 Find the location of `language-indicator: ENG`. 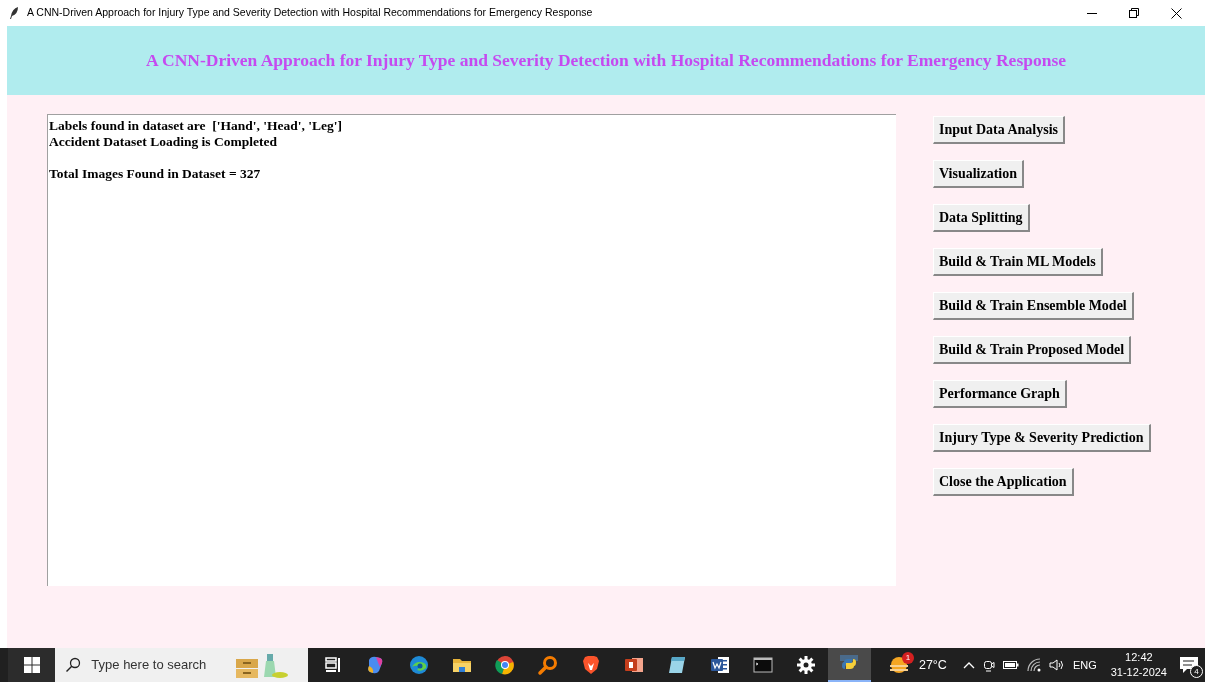

language-indicator: ENG is located at coordinates (1084, 665).